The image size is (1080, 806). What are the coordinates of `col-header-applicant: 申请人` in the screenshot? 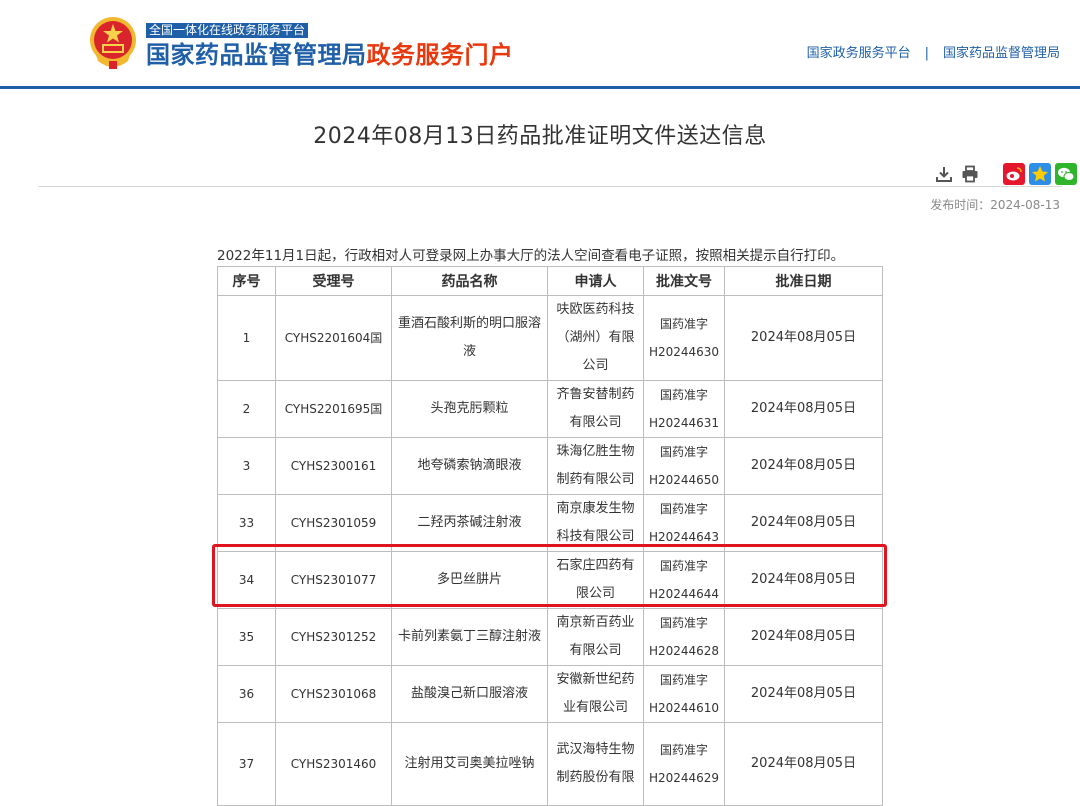 It's located at (595, 281).